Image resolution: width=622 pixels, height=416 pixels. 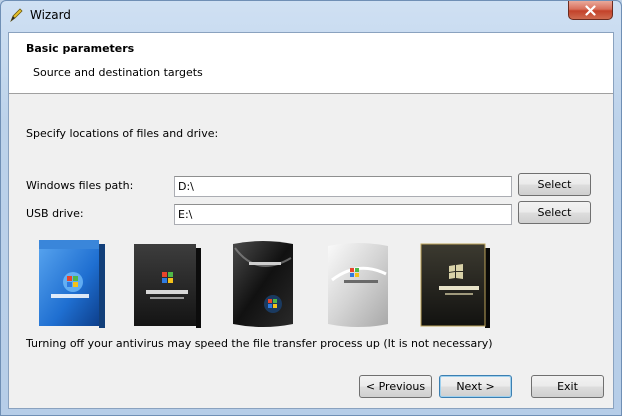 I want to click on windows-vista-box-icon, so click(x=263, y=284).